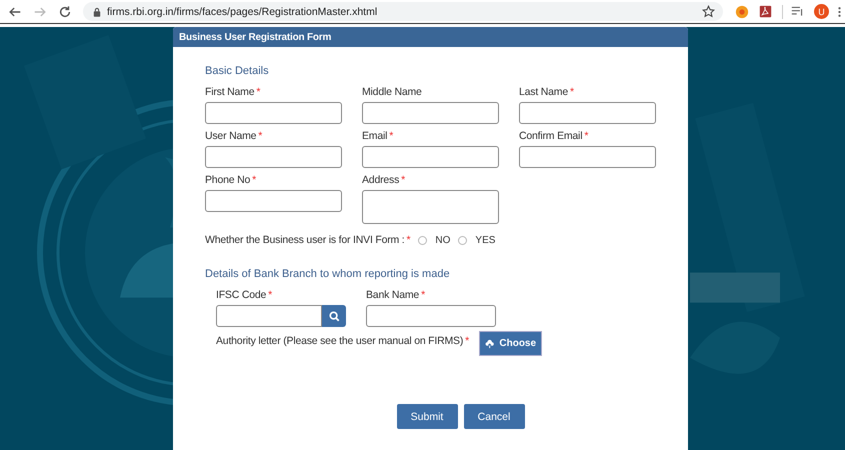  I want to click on field-label: Authority letter (Please see the user manual on FIRMS), so click(340, 341).